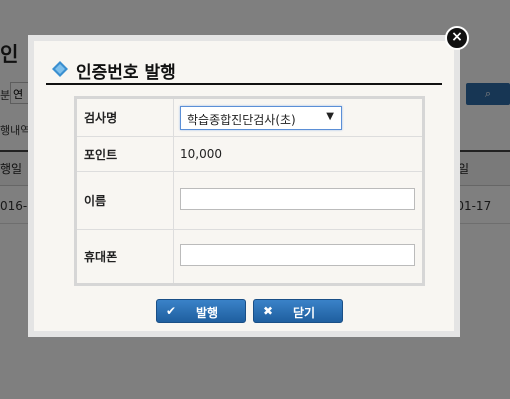 This screenshot has width=510, height=399. Describe the element at coordinates (126, 73) in the screenshot. I see `modal-title: 인증번호 발행` at that location.